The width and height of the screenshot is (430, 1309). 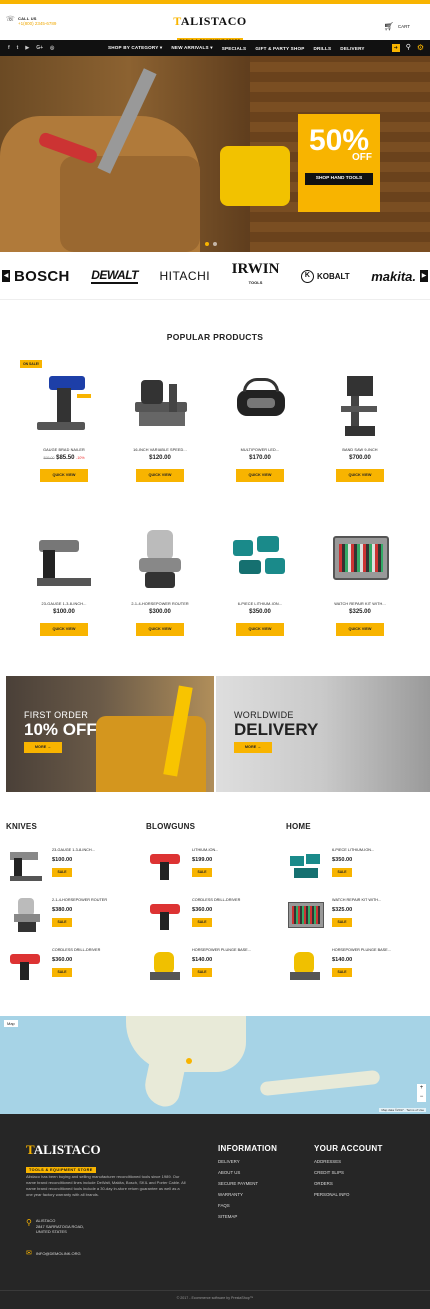 What do you see at coordinates (348, 1184) in the screenshot?
I see `footer-link-orders: ORDERS` at bounding box center [348, 1184].